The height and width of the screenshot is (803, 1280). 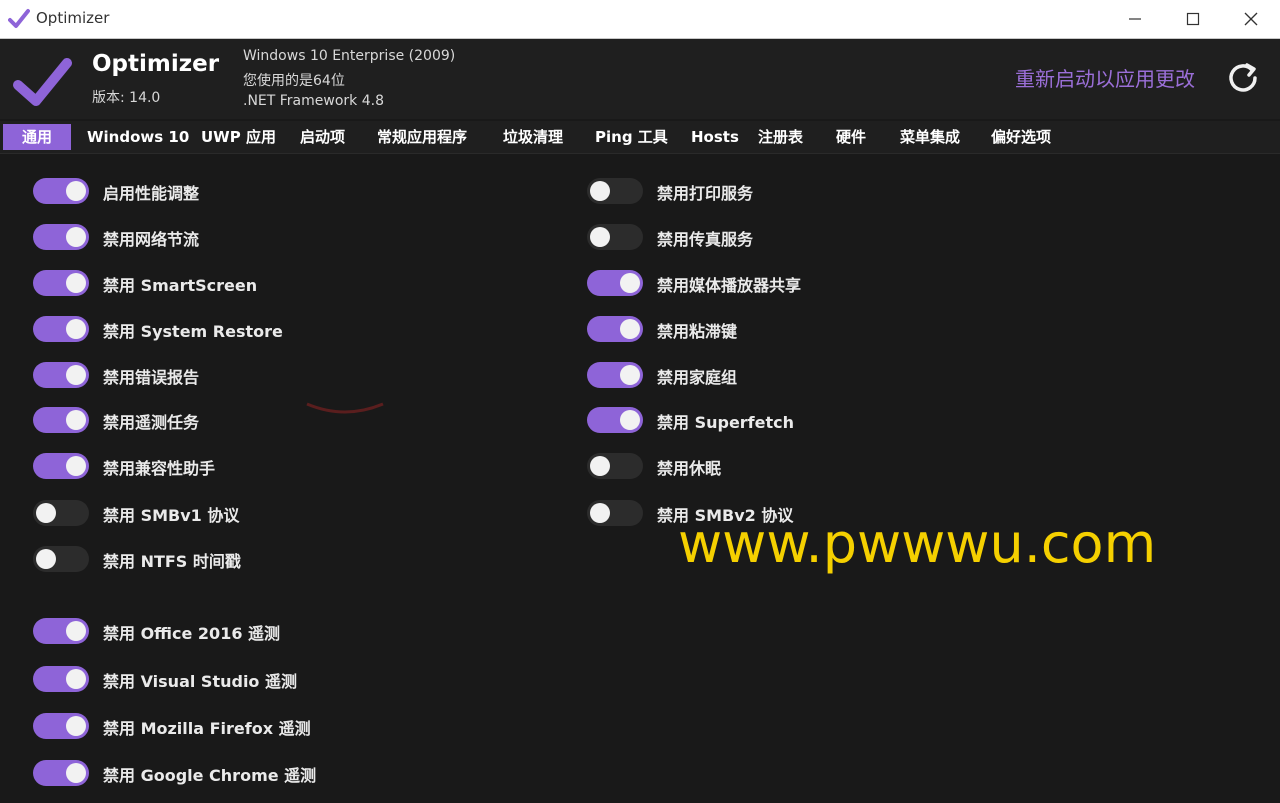 I want to click on maximize-button, so click(x=1193, y=19).